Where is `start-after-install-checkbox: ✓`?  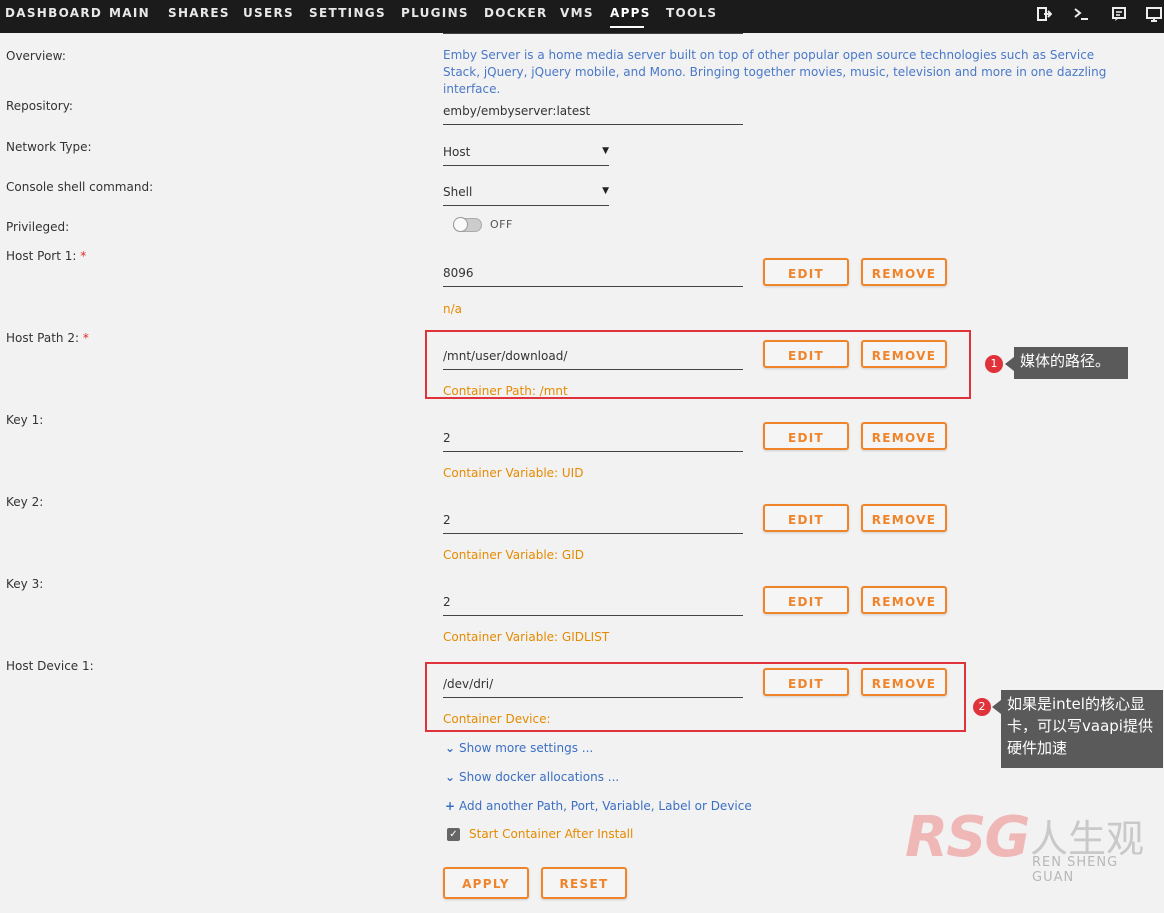 start-after-install-checkbox: ✓ is located at coordinates (453, 834).